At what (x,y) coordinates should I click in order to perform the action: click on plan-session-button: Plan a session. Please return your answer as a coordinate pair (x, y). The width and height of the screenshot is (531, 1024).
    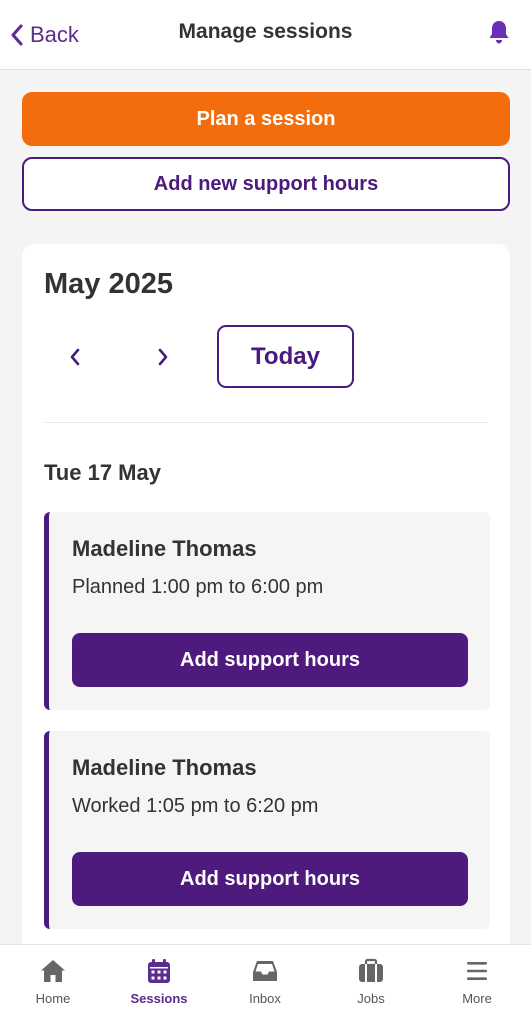
    Looking at the image, I should click on (266, 119).